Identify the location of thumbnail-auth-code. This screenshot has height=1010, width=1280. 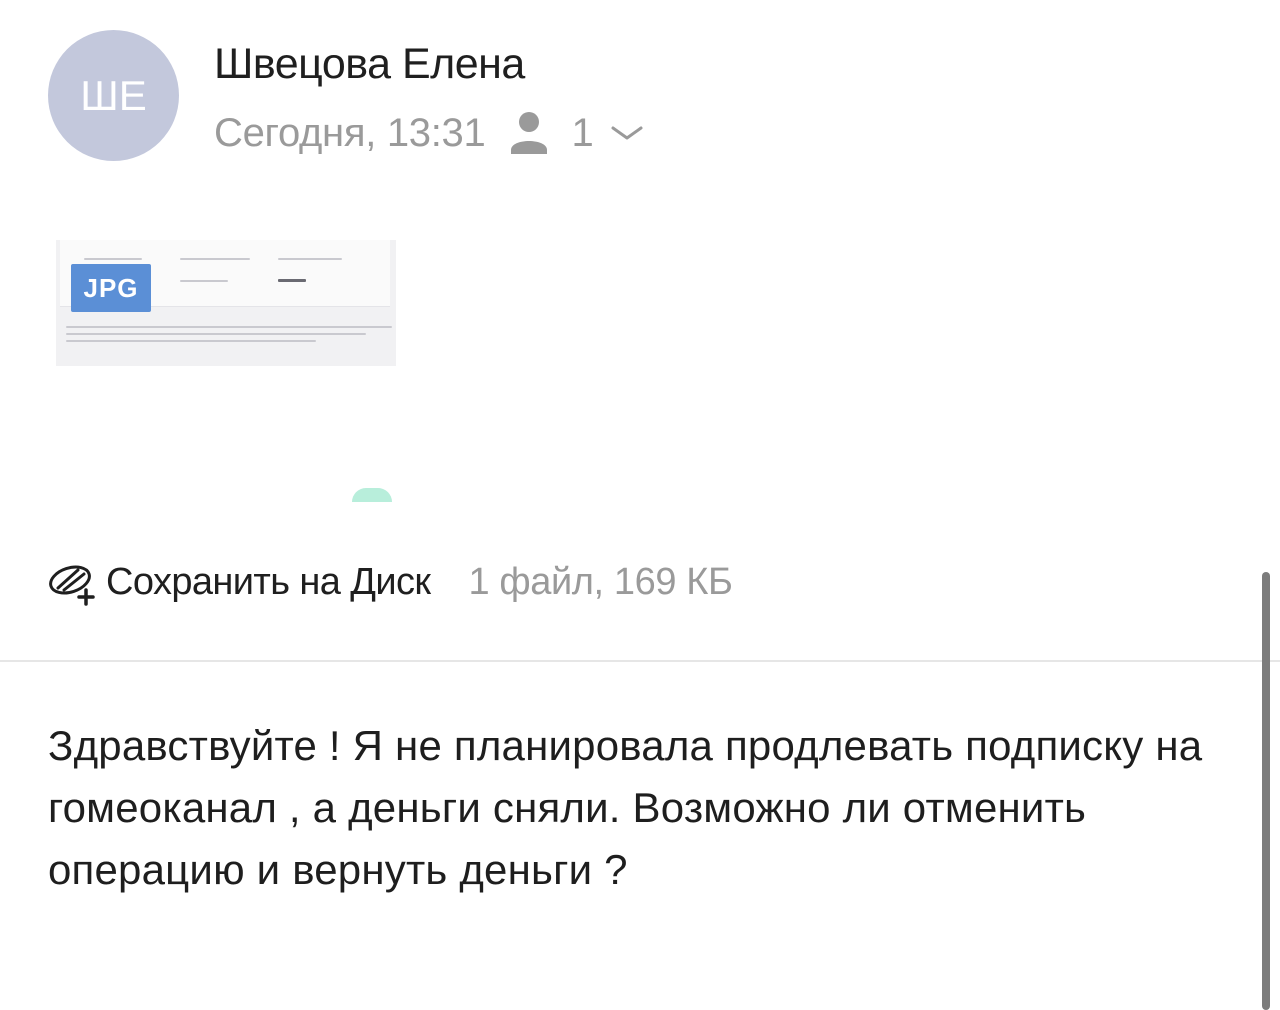
(292, 280).